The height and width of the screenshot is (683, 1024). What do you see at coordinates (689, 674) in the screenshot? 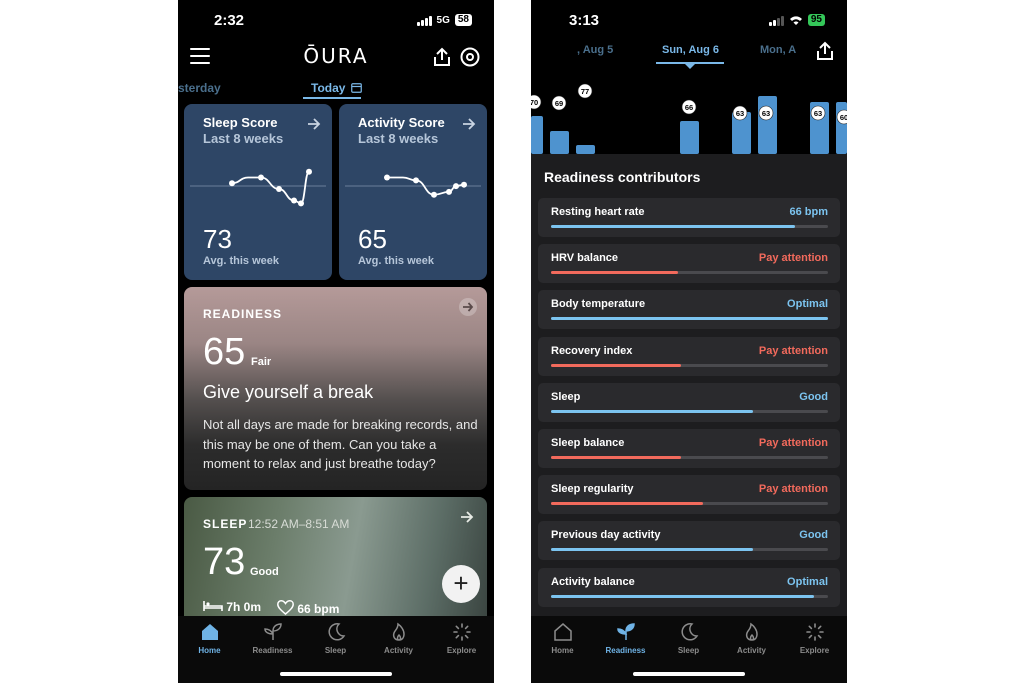
I see `home-indicator` at bounding box center [689, 674].